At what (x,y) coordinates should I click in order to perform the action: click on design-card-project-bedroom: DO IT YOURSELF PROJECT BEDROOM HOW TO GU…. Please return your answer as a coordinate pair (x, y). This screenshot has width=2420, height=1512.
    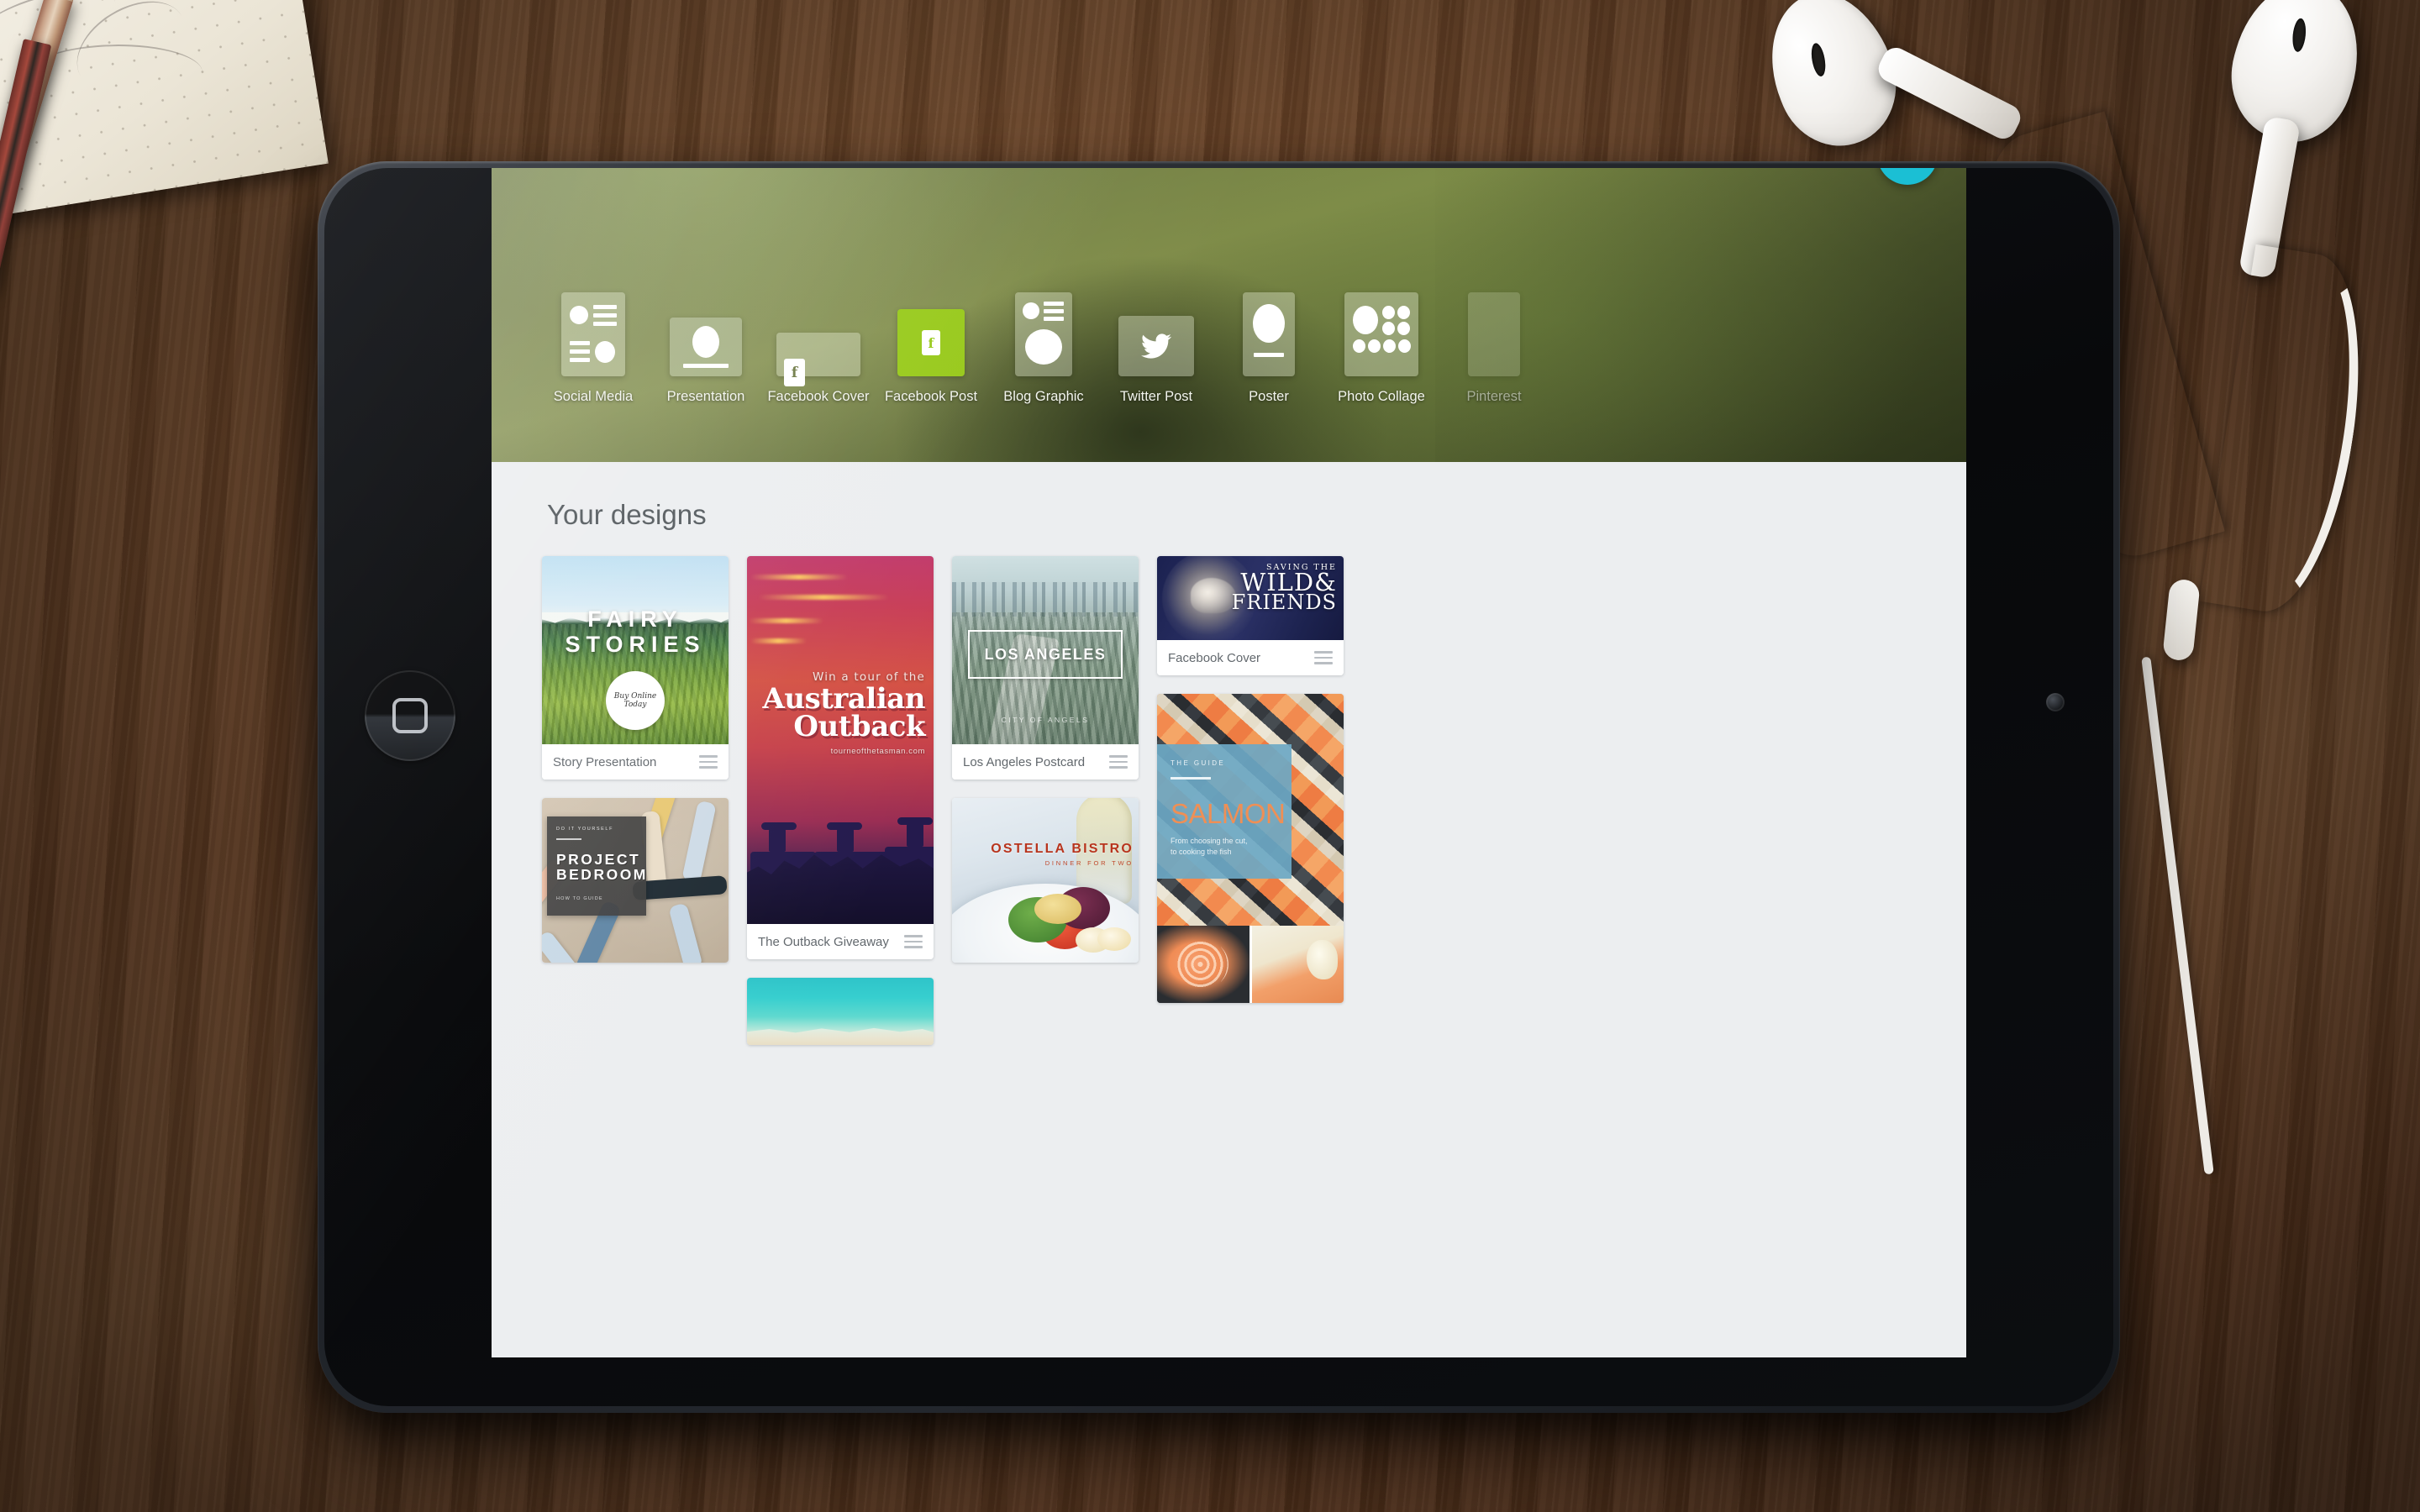
    Looking at the image, I should click on (635, 880).